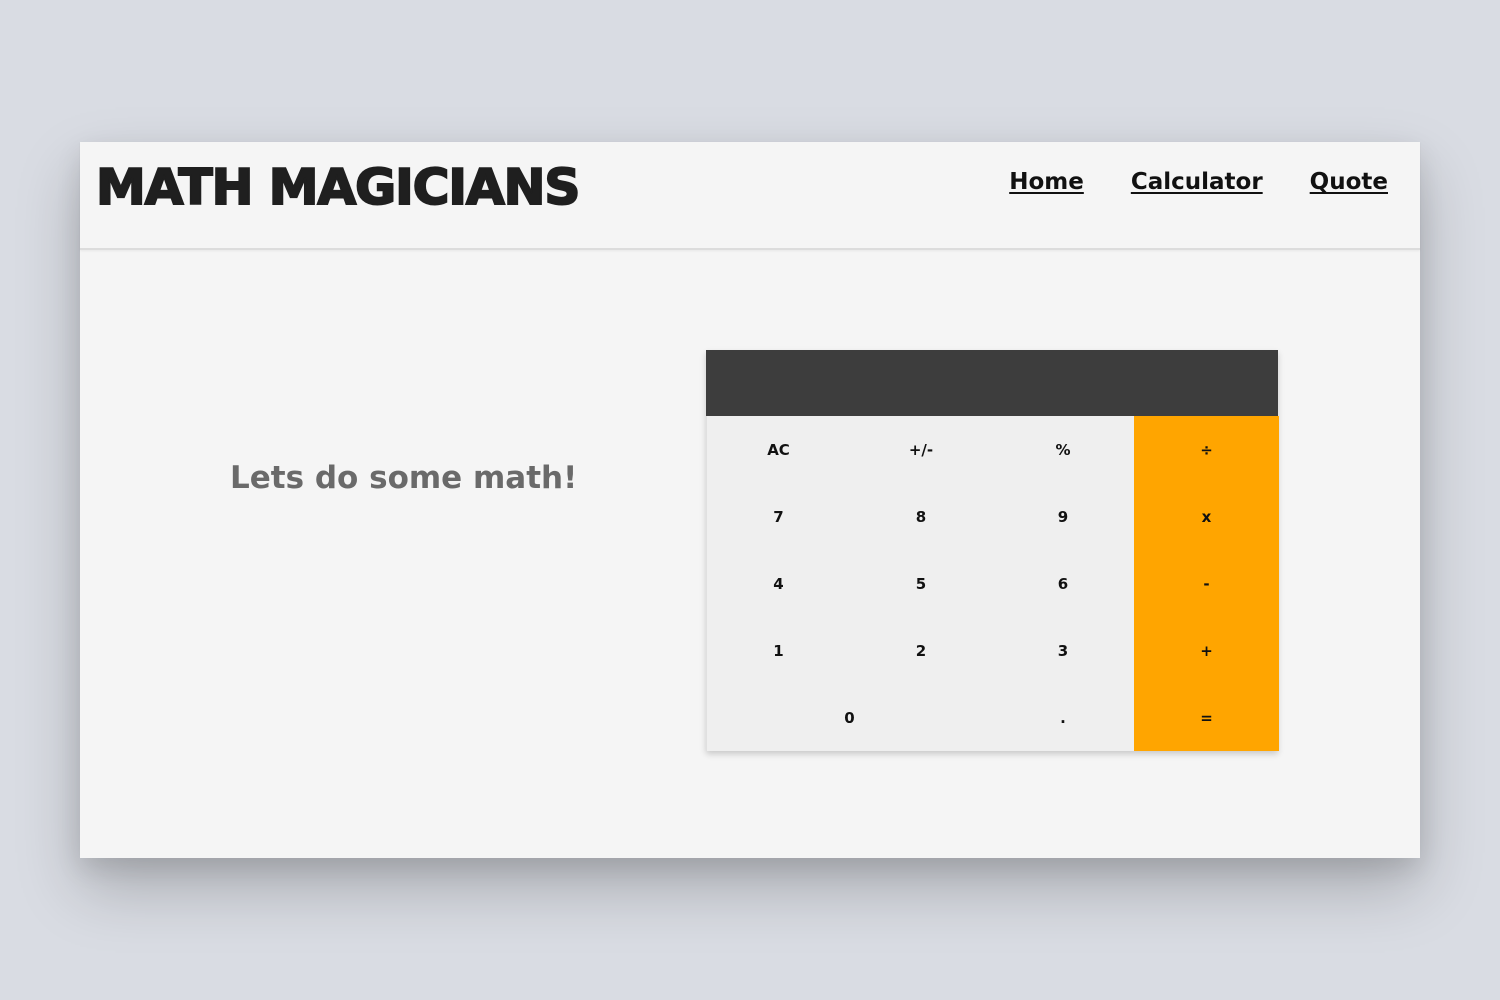 This screenshot has height=1000, width=1500. Describe the element at coordinates (778, 650) in the screenshot. I see `key-1: 1` at that location.